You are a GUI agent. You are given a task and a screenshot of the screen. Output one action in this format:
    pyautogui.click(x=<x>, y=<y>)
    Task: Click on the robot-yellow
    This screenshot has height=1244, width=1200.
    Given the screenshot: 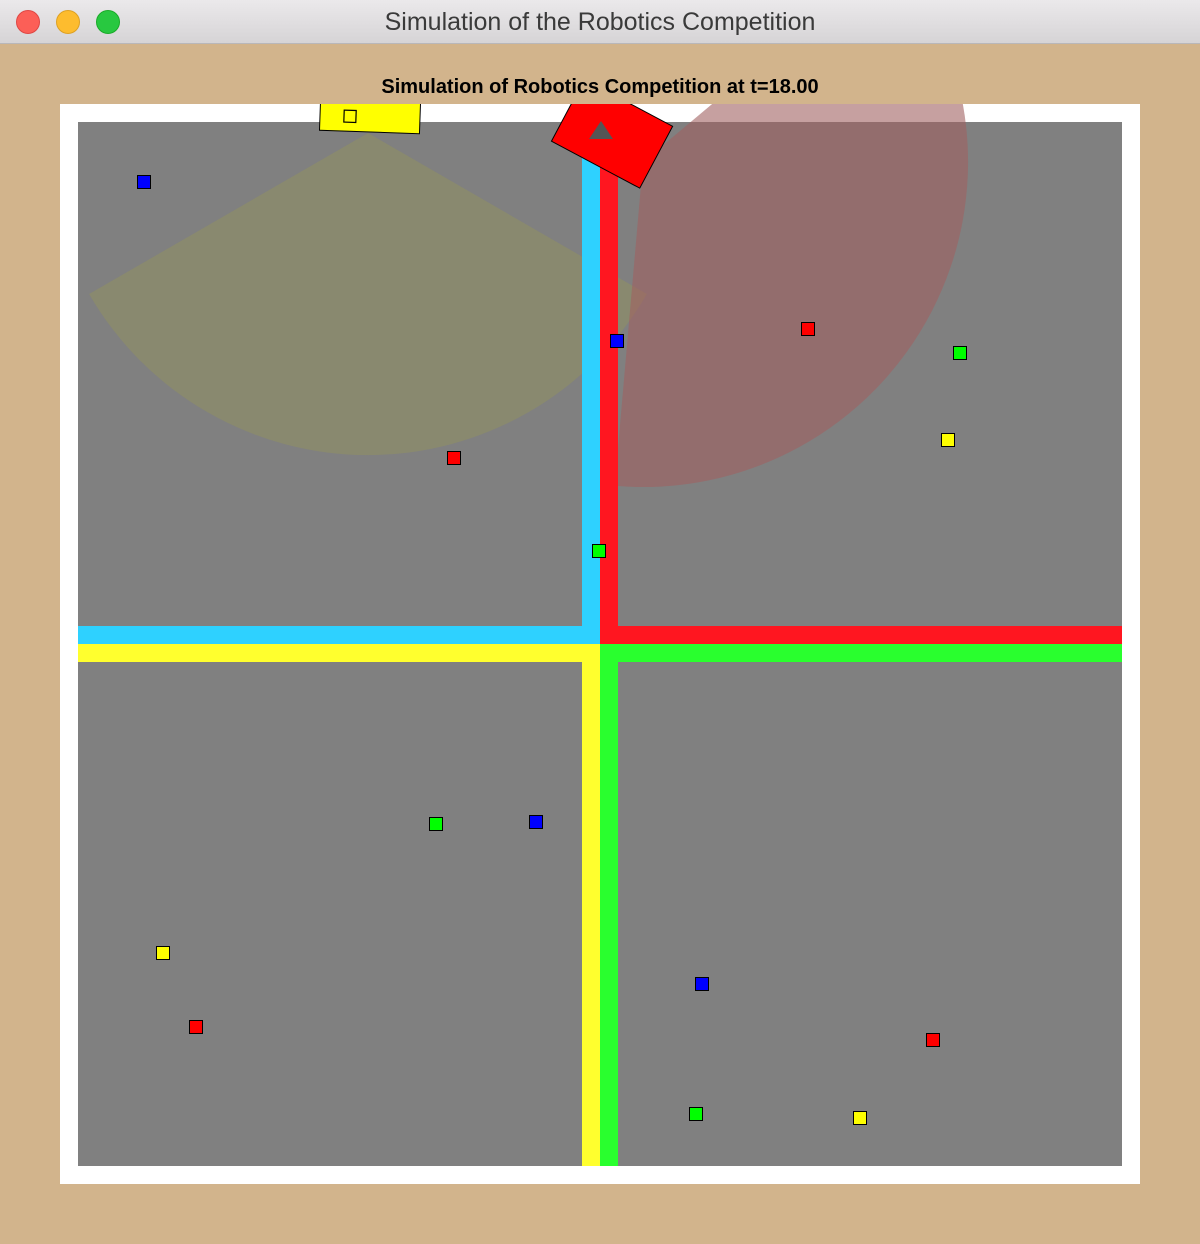 What is the action you would take?
    pyautogui.click(x=370, y=119)
    